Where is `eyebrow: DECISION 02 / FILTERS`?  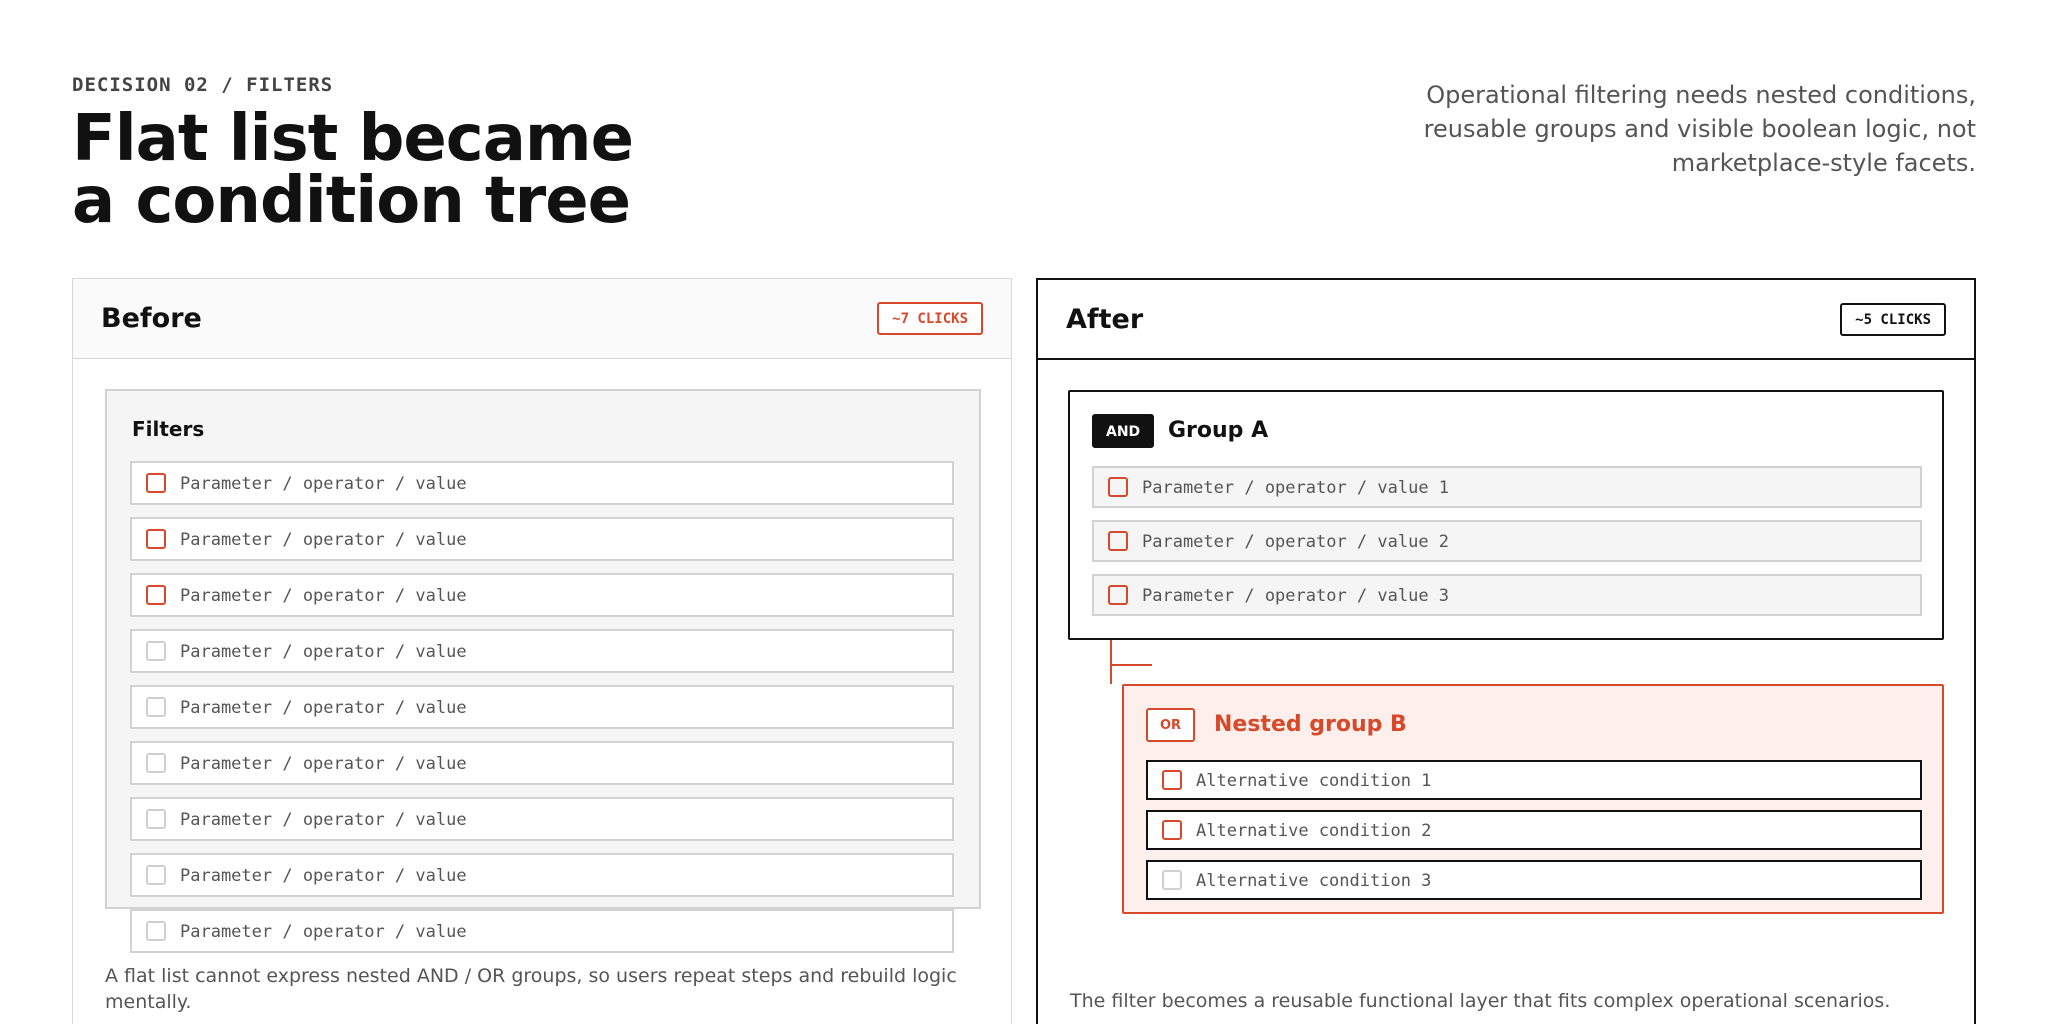 eyebrow: DECISION 02 / FILTERS is located at coordinates (203, 85).